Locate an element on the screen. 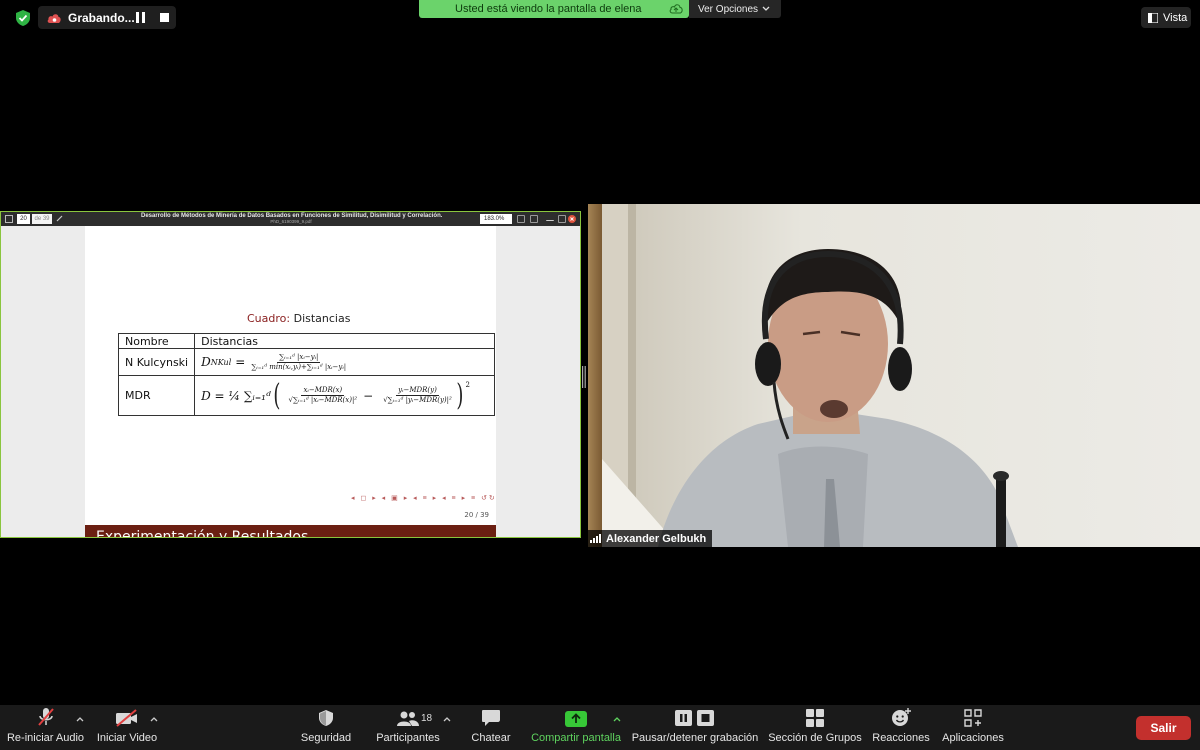 The height and width of the screenshot is (750, 1200). row-name: N Kulcynski is located at coordinates (156, 362).